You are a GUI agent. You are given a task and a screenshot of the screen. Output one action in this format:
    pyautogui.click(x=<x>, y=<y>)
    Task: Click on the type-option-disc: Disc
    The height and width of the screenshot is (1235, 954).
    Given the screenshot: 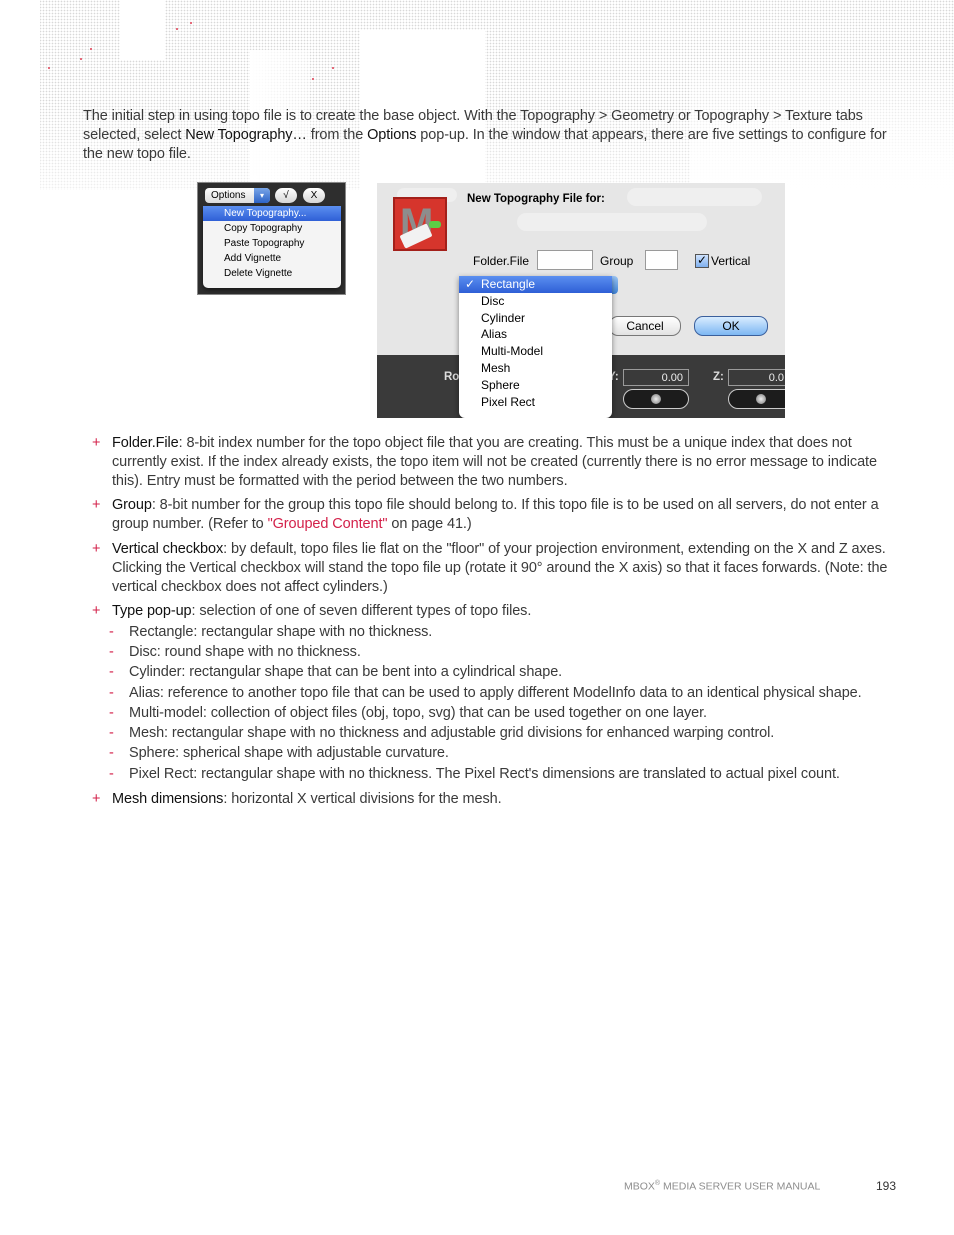 What is the action you would take?
    pyautogui.click(x=535, y=301)
    